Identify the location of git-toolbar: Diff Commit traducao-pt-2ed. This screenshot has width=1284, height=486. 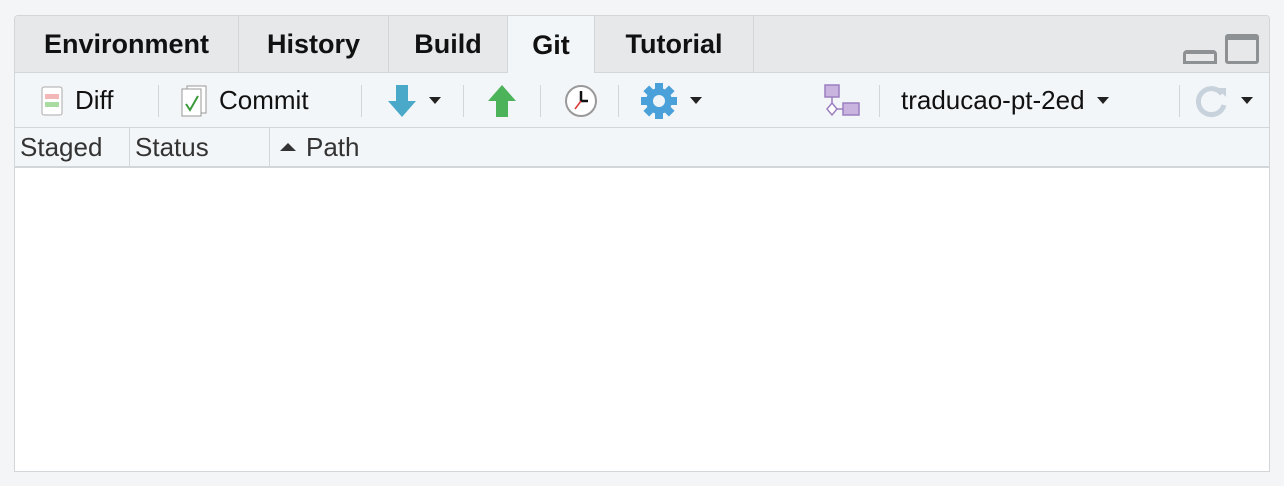
(642, 100).